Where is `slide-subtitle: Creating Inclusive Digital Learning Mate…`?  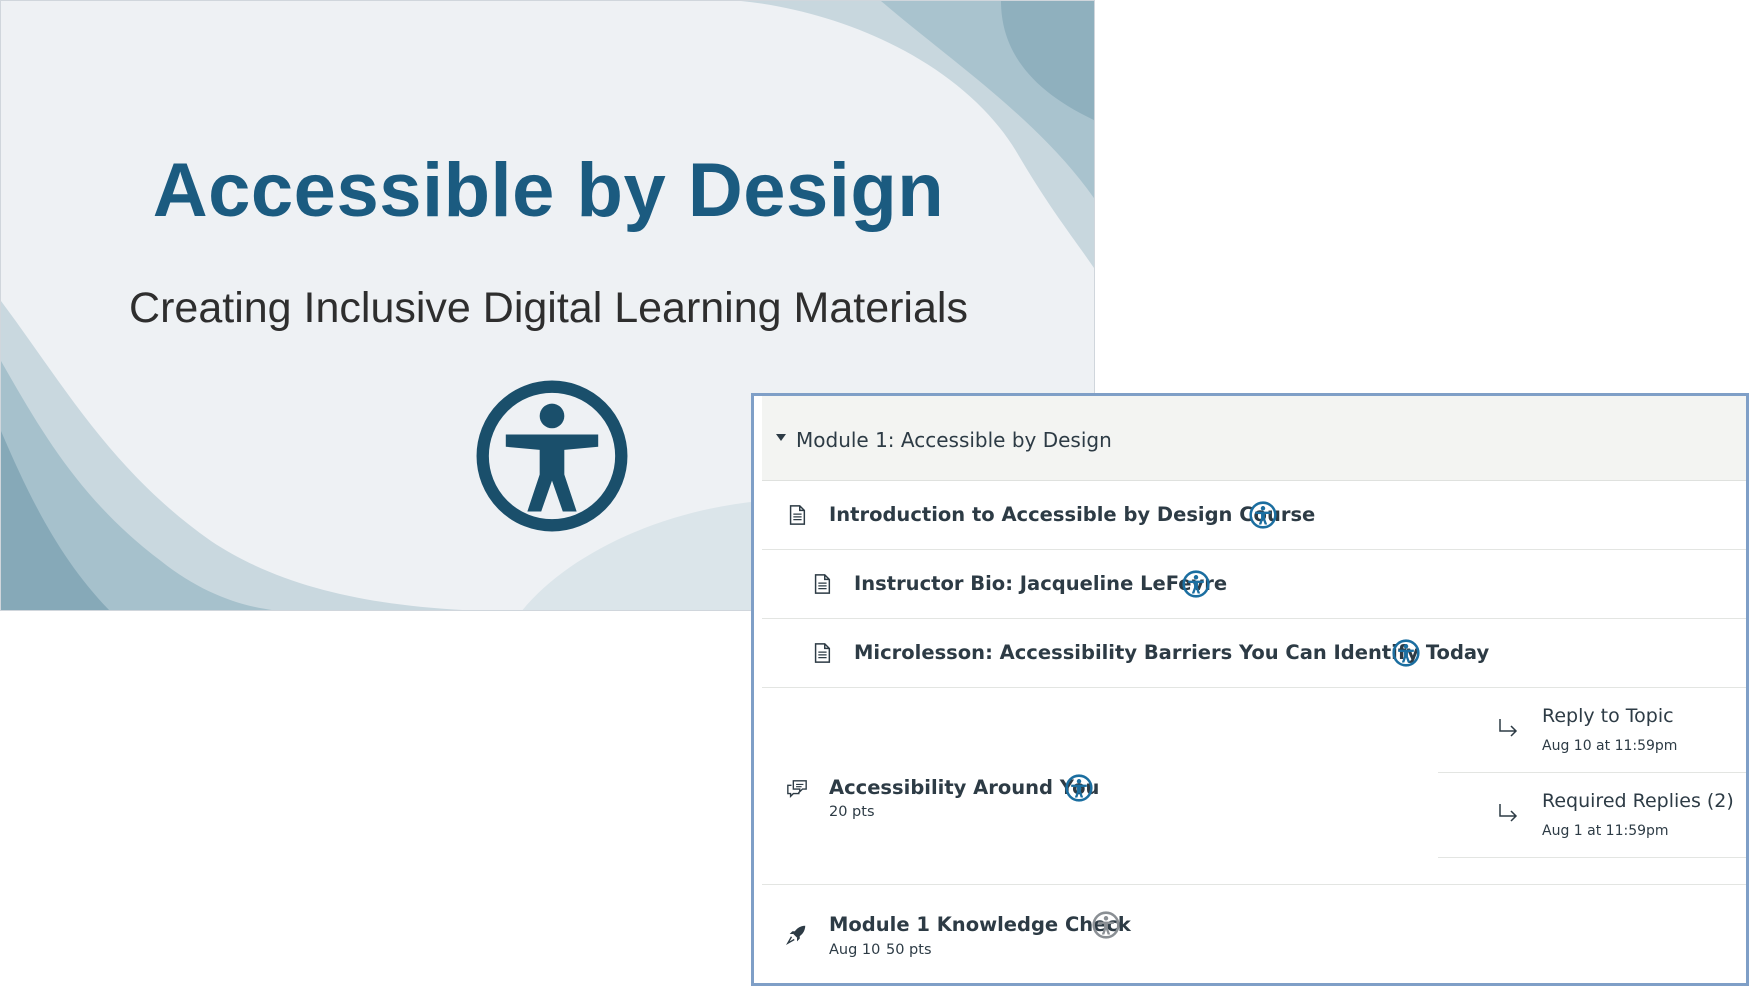
slide-subtitle: Creating Inclusive Digital Learning Mate… is located at coordinates (548, 308).